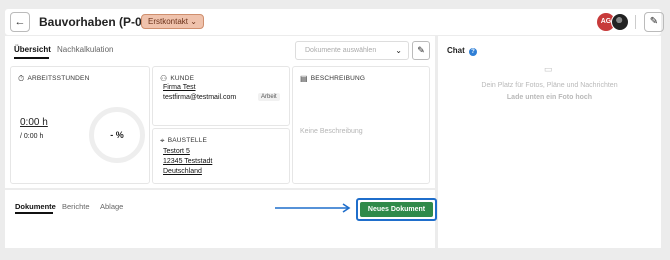 The width and height of the screenshot is (670, 260). What do you see at coordinates (164, 78) in the screenshot?
I see `person-icon: ⚇` at bounding box center [164, 78].